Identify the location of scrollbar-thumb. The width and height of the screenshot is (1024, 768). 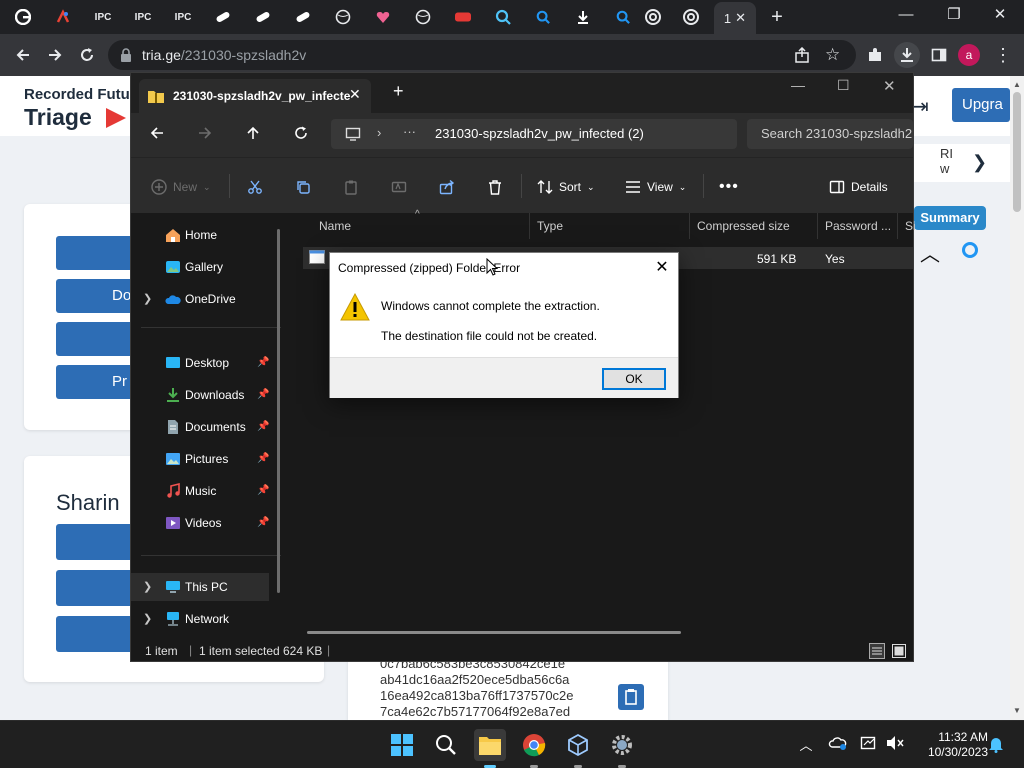
(1017, 152).